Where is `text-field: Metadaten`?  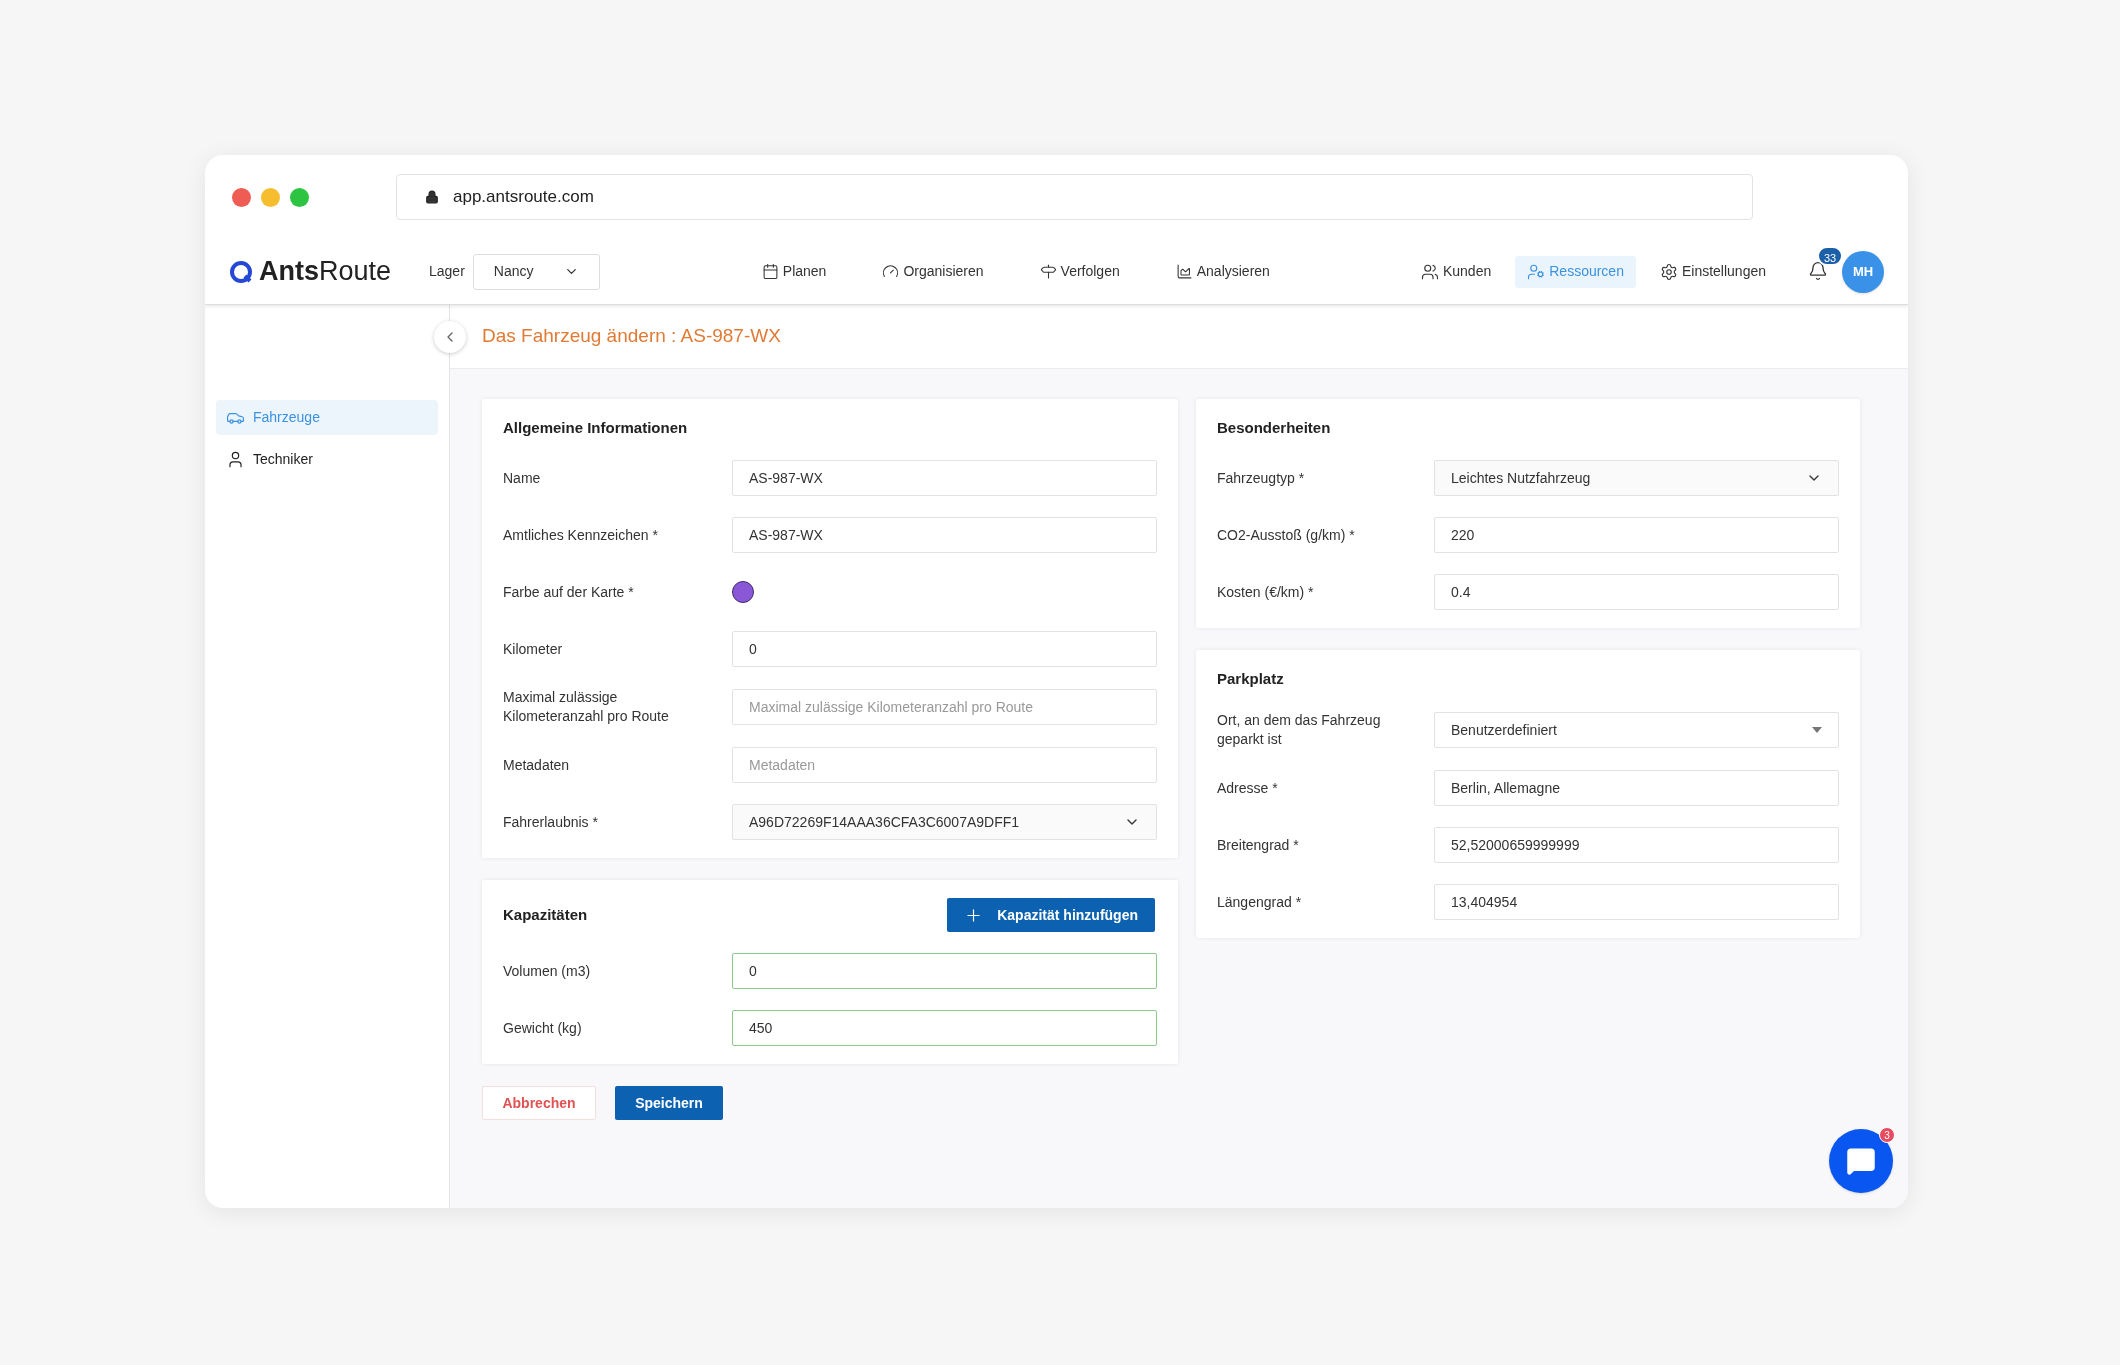
text-field: Metadaten is located at coordinates (944, 765).